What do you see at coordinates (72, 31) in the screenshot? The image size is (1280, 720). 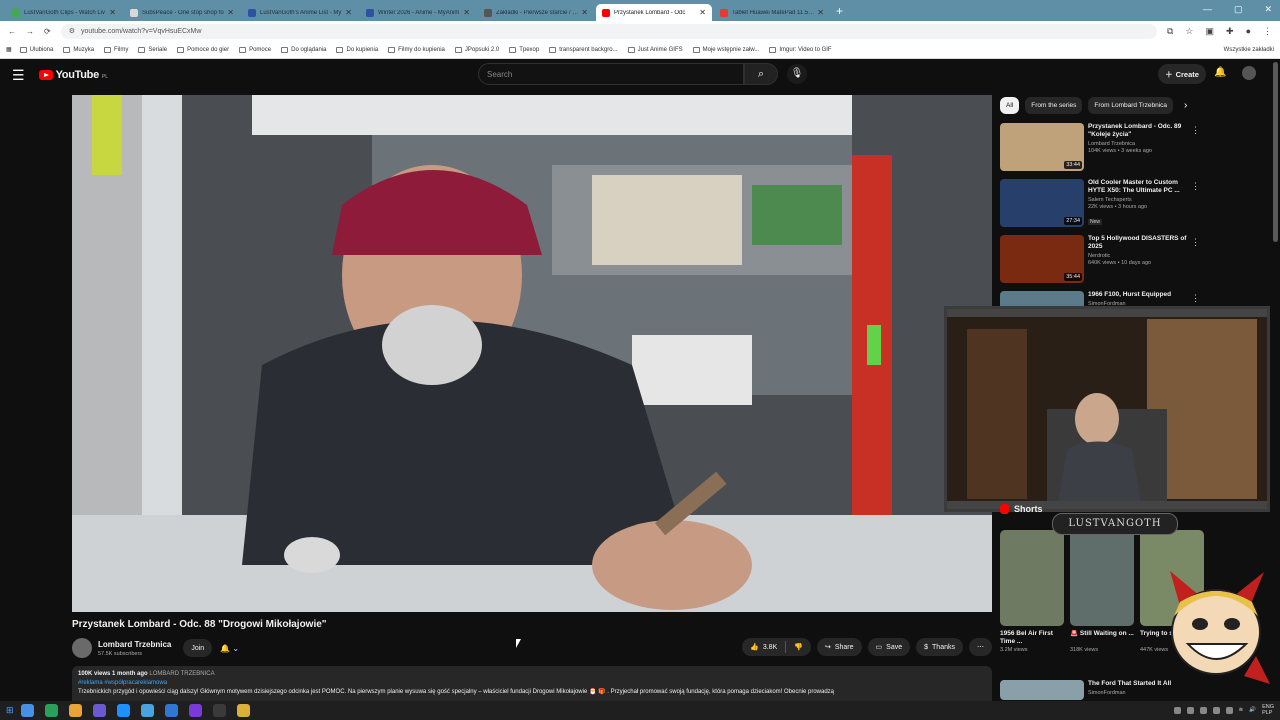 I see `site-info-icon: ⚙` at bounding box center [72, 31].